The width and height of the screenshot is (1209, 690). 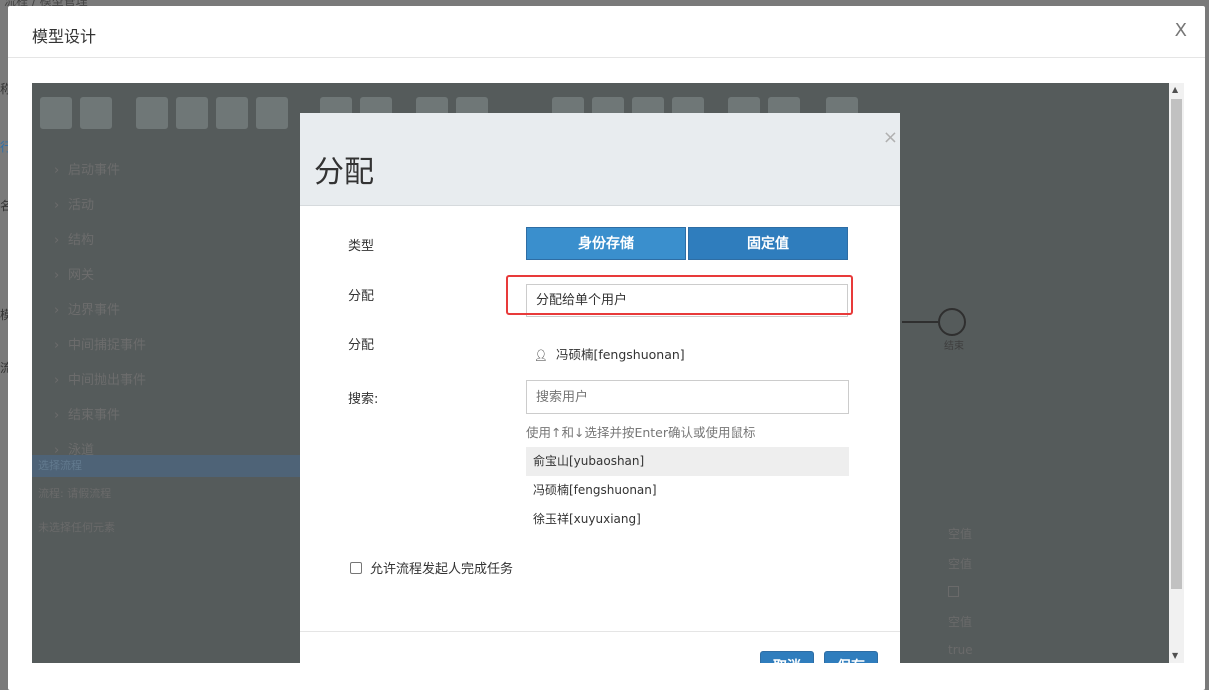 I want to click on scrollbar: ▲ ▼, so click(x=1176, y=373).